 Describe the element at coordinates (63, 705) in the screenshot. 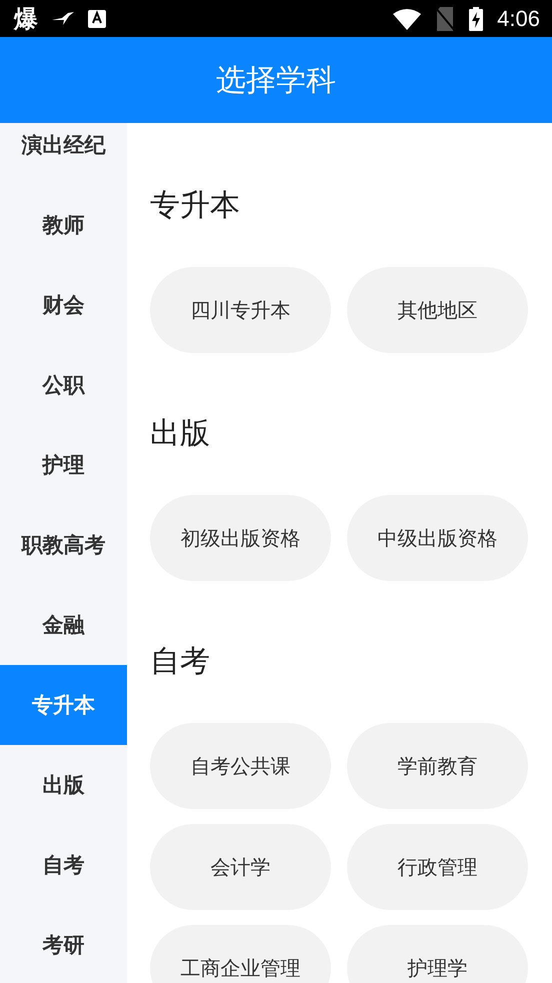

I see `sidebar-item: 专升本` at that location.